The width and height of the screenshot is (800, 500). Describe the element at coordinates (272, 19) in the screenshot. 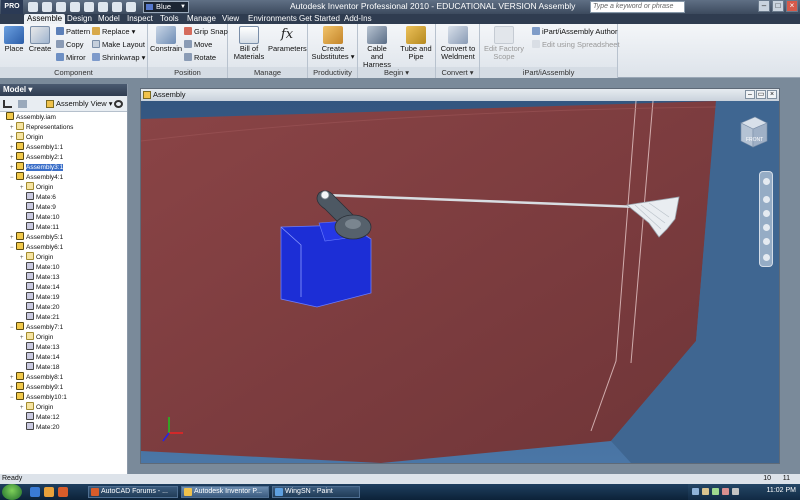

I see `tab-environments: Environments` at that location.